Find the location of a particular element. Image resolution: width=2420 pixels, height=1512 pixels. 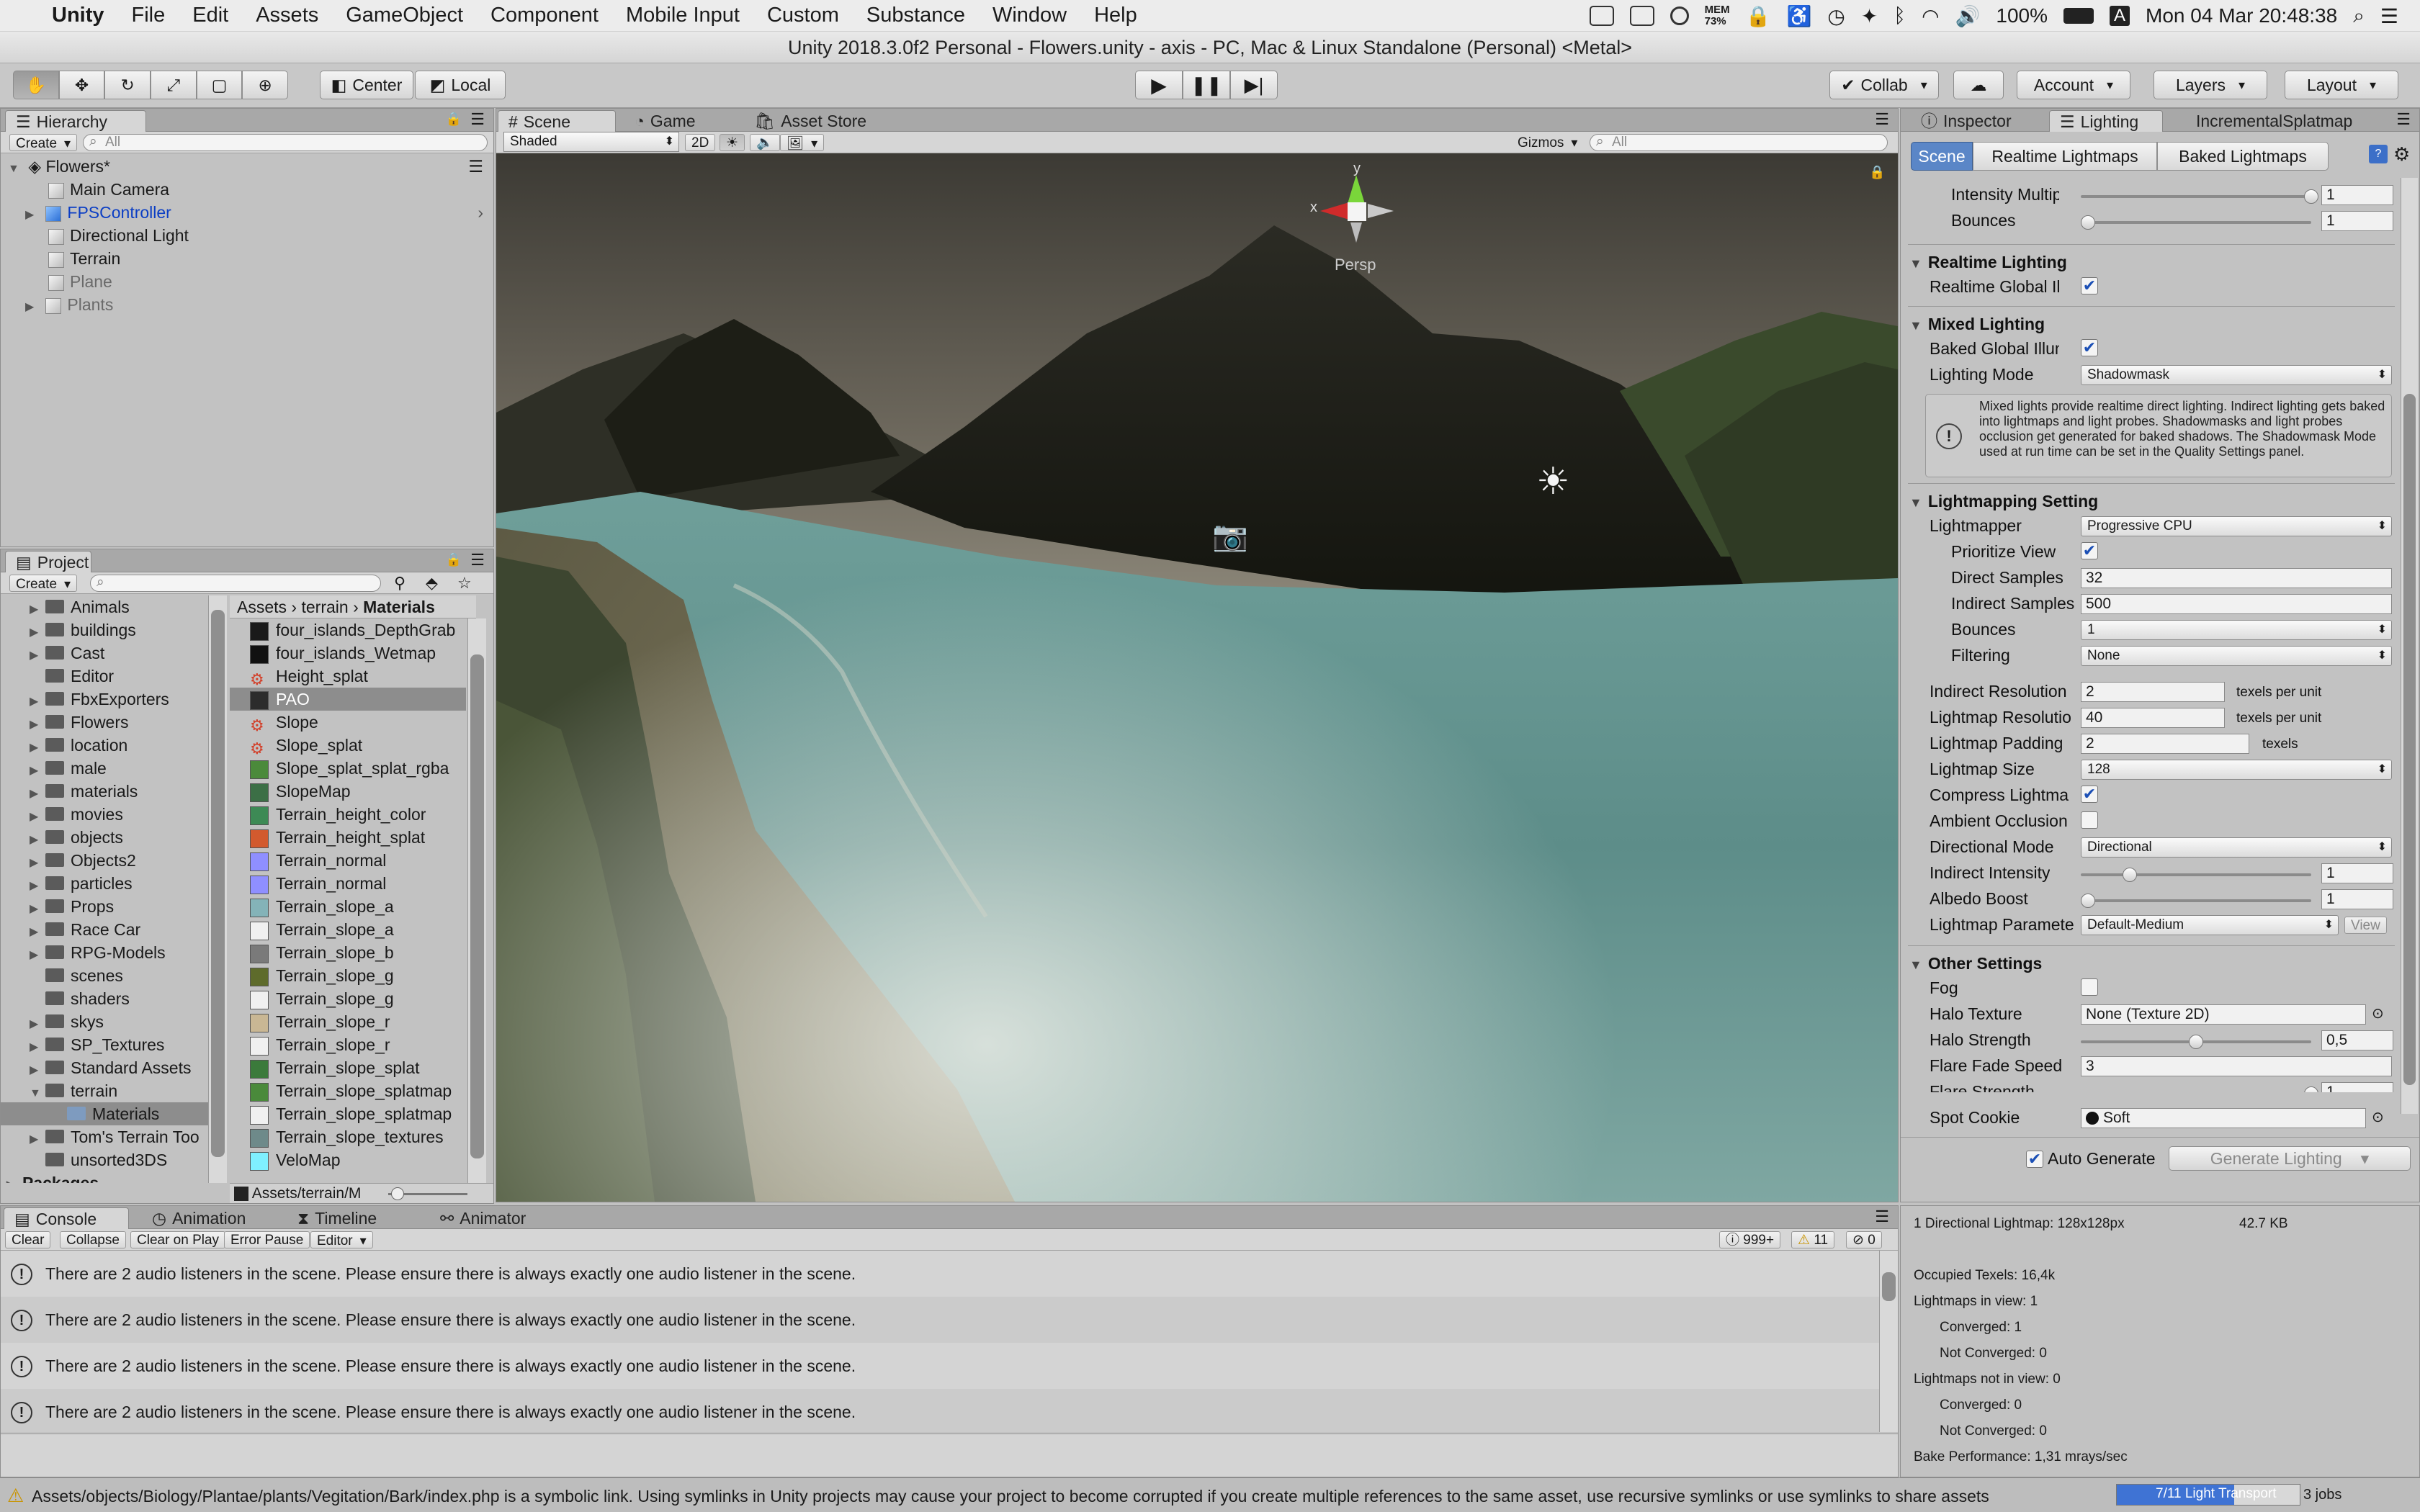

folder-item: ▶ Props is located at coordinates (105, 906).